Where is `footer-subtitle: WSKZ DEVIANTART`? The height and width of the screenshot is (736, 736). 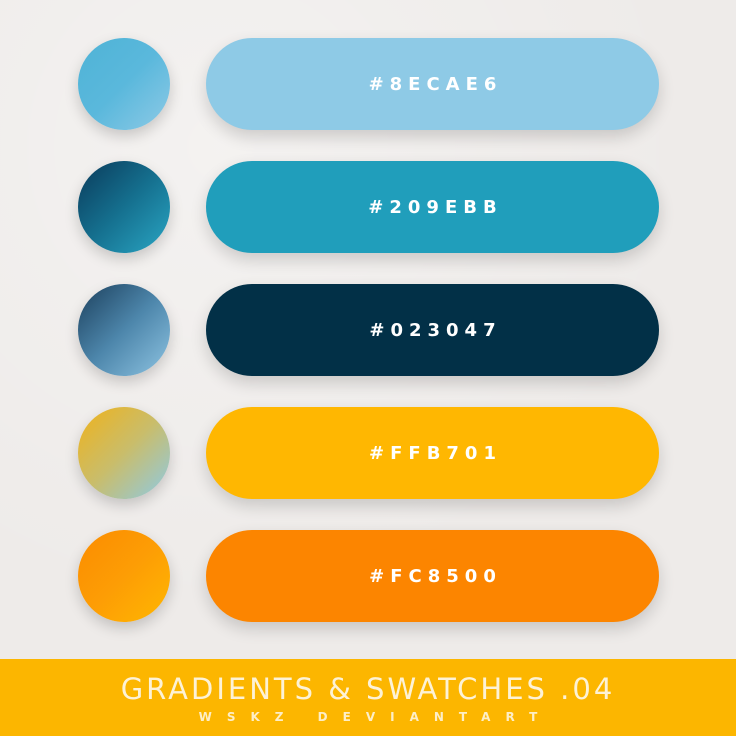
footer-subtitle: WSKZ DEVIANTART is located at coordinates (375, 717).